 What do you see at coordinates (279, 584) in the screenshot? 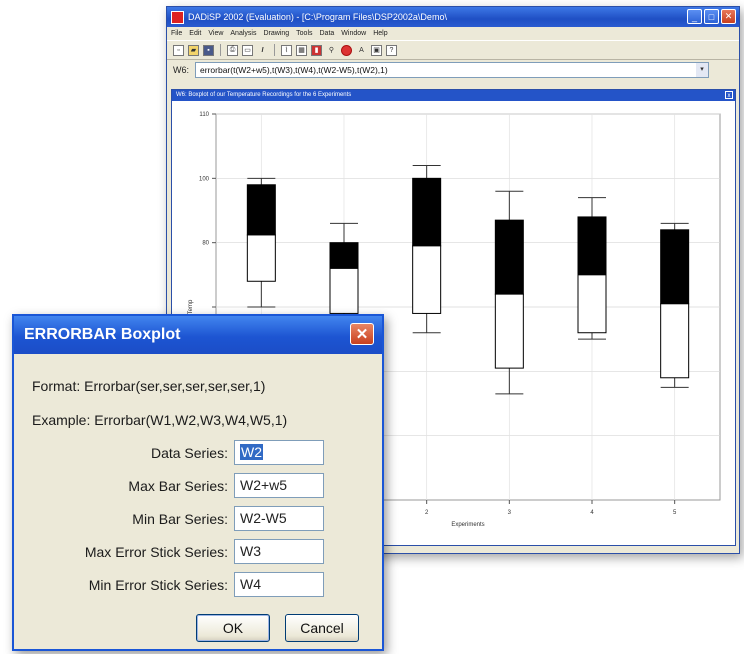
I see `min-error-stick-input: W4` at bounding box center [279, 584].